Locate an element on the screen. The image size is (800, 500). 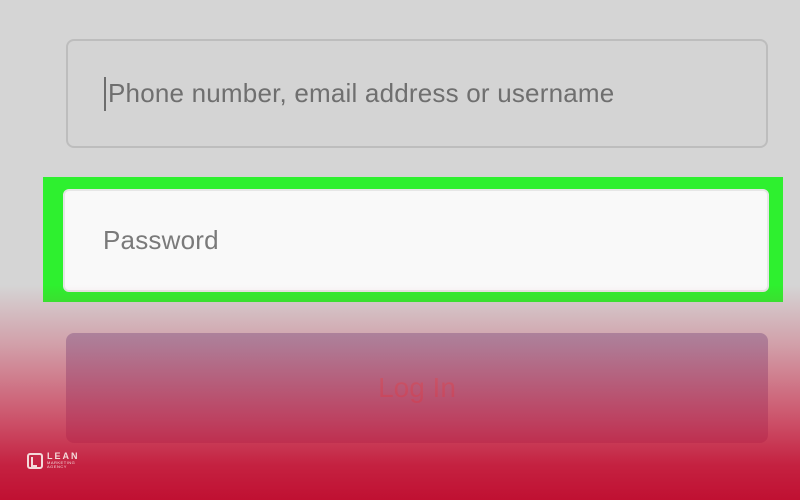
watermark-logo: LEAN MARKETING AGENCY is located at coordinates (54, 460).